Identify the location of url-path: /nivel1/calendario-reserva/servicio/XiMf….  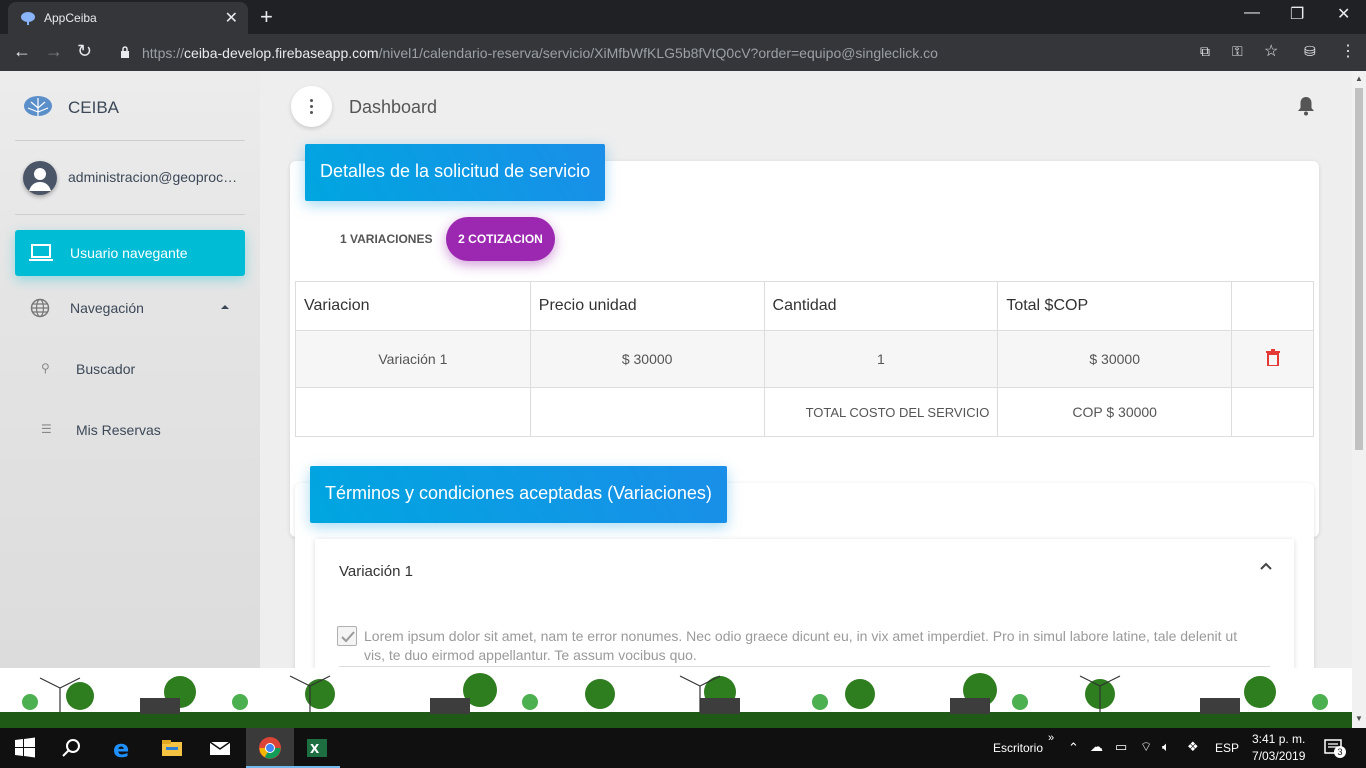
(658, 53).